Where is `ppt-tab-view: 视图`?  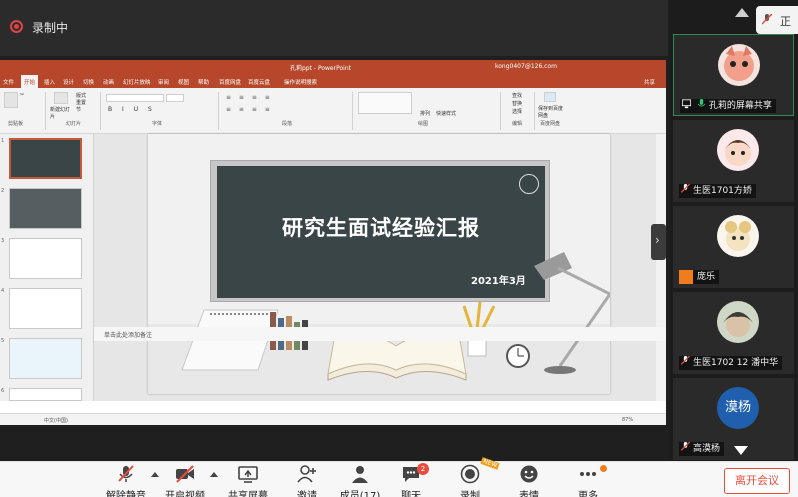
ppt-tab-view: 视图 is located at coordinates (184, 83).